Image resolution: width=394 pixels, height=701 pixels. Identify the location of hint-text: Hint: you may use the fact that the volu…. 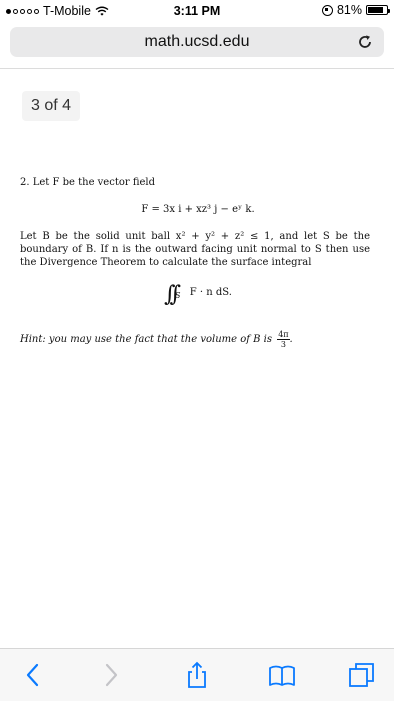
(146, 339).